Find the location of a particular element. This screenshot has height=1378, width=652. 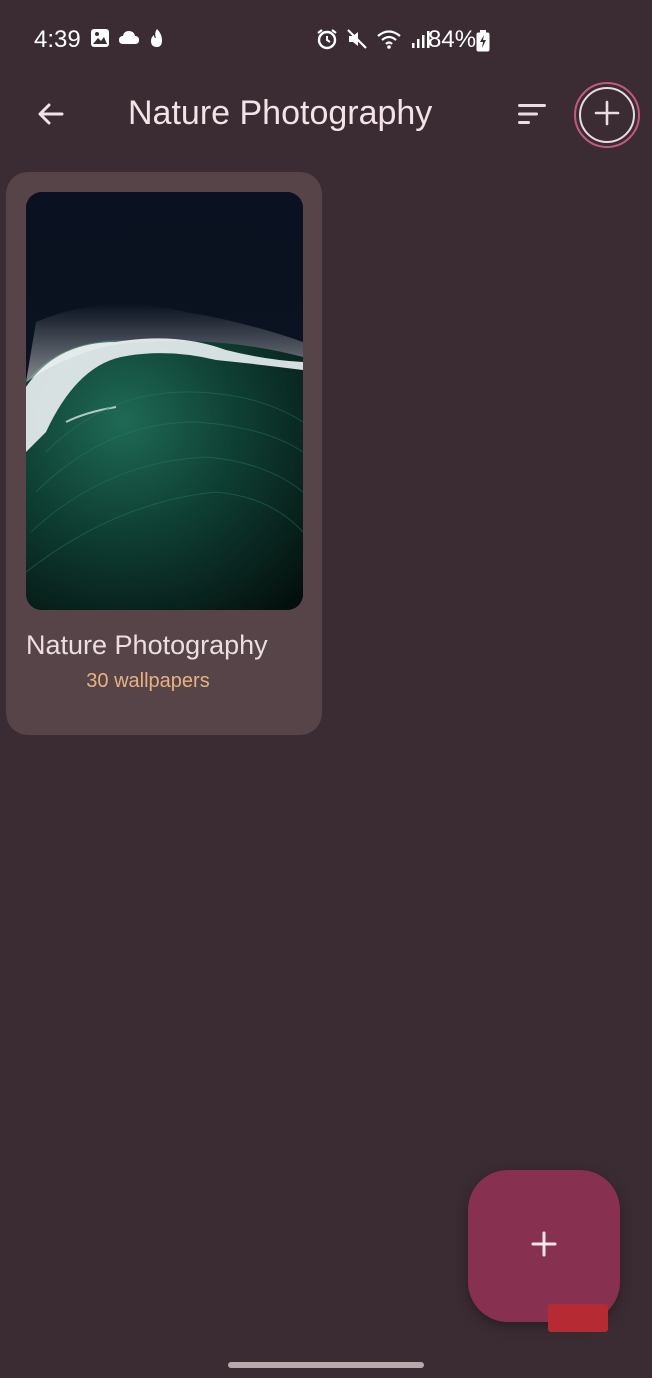

app-bar: Nature Photography is located at coordinates (326, 116).